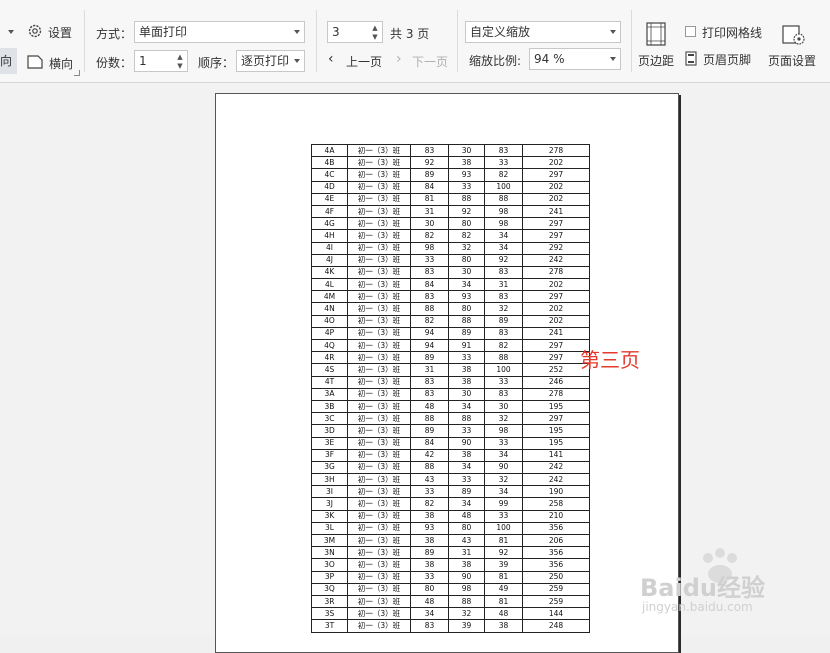  What do you see at coordinates (450, 163) in the screenshot?
I see `table-row: 4B 初一（3）班 92 38 33 202` at bounding box center [450, 163].